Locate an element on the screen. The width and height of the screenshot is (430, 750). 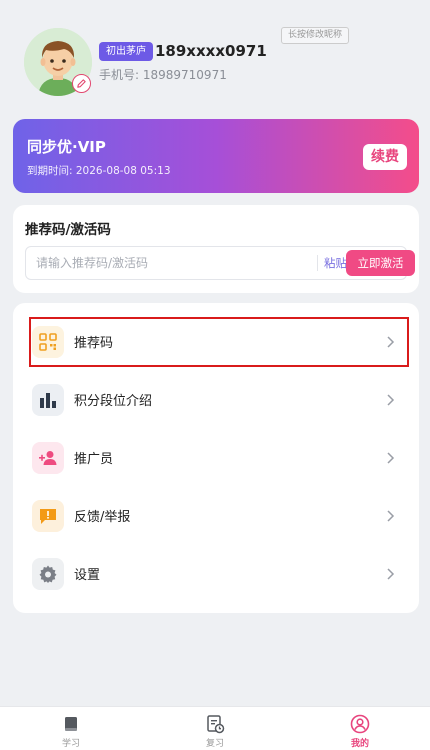
add-person-icon is located at coordinates (48, 458).